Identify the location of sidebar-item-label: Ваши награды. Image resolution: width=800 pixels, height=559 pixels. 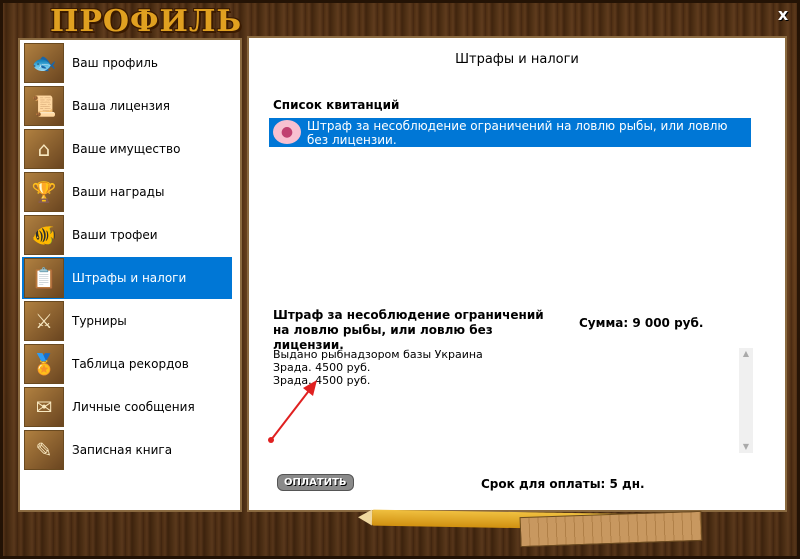
(118, 192).